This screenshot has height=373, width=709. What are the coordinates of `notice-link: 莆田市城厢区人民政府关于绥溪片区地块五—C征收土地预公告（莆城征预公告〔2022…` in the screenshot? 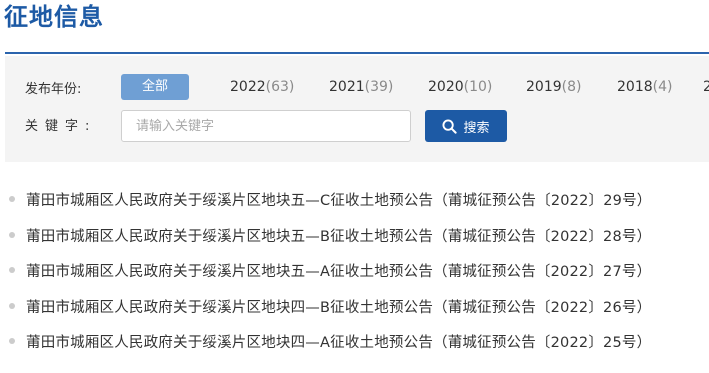 It's located at (338, 199).